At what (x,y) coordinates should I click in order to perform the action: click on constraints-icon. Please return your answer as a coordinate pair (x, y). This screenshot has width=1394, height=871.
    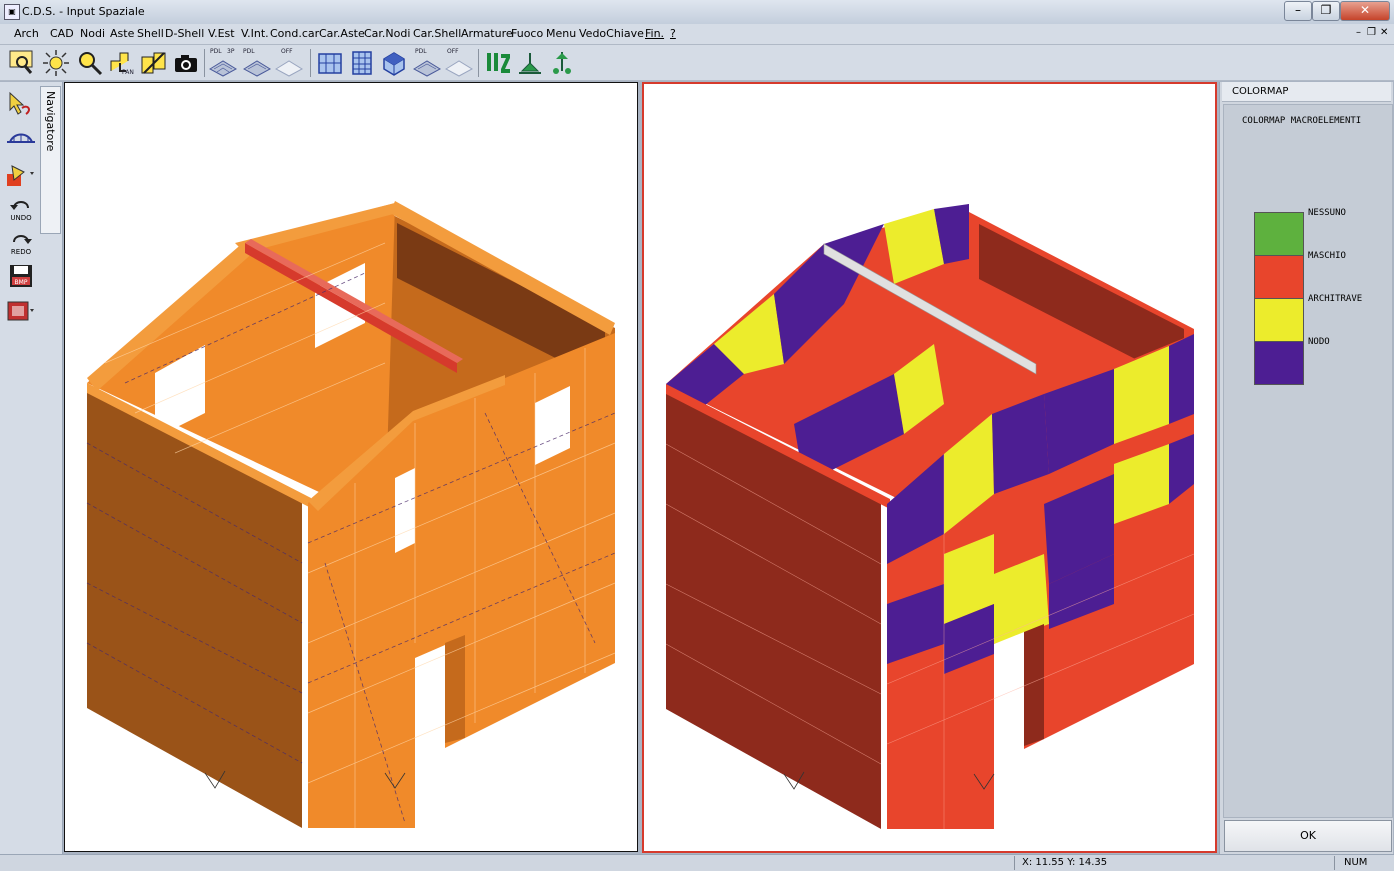
    Looking at the image, I should click on (562, 63).